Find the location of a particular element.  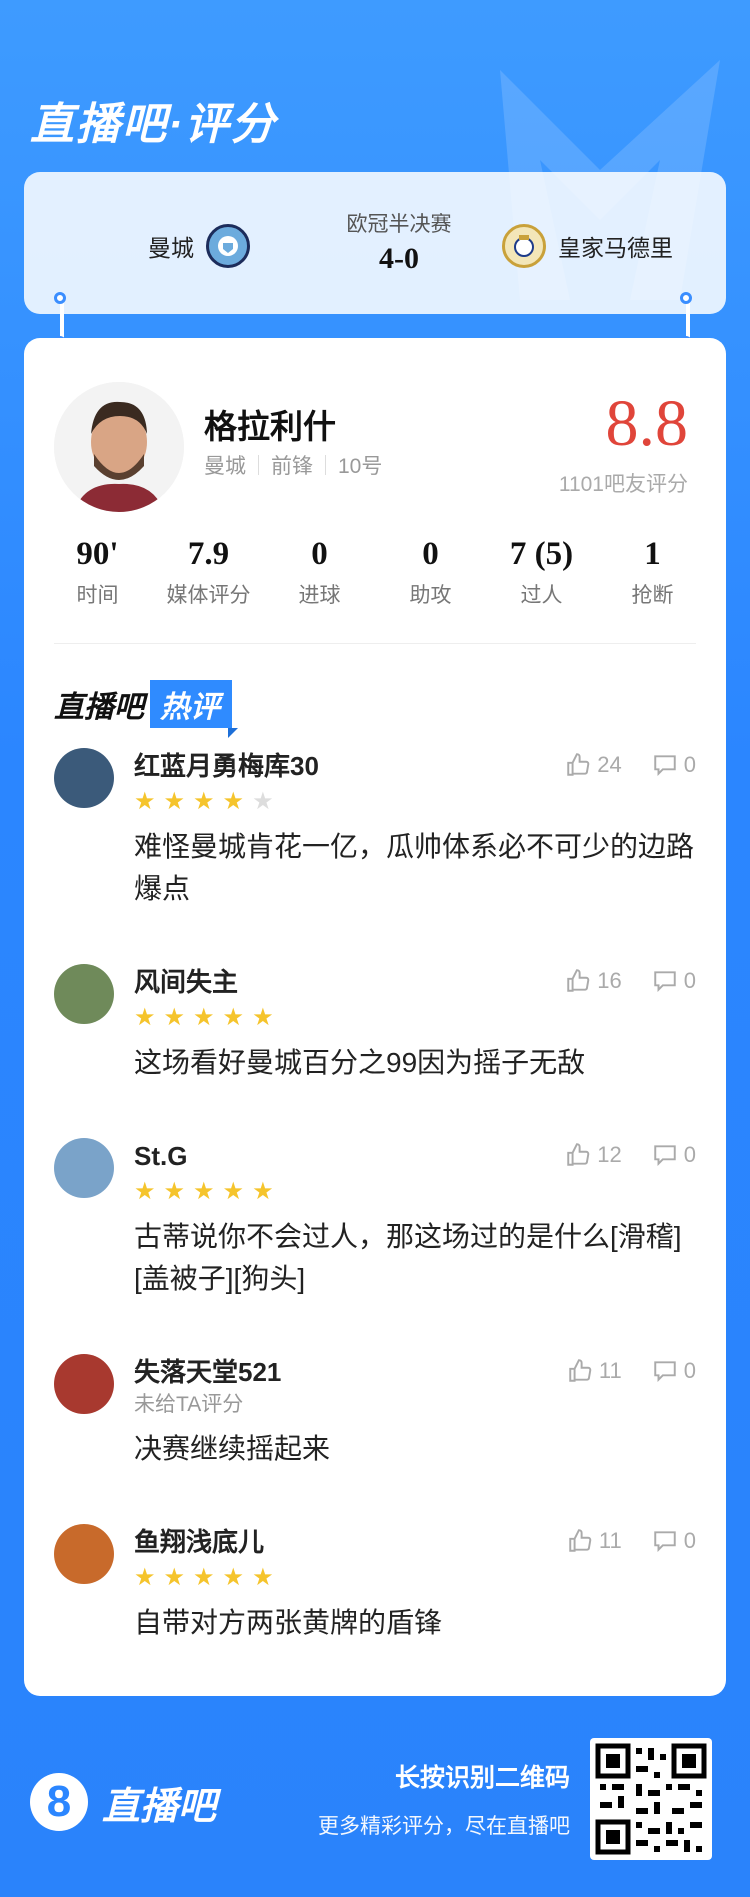

player-position: 前锋 is located at coordinates (292, 466).